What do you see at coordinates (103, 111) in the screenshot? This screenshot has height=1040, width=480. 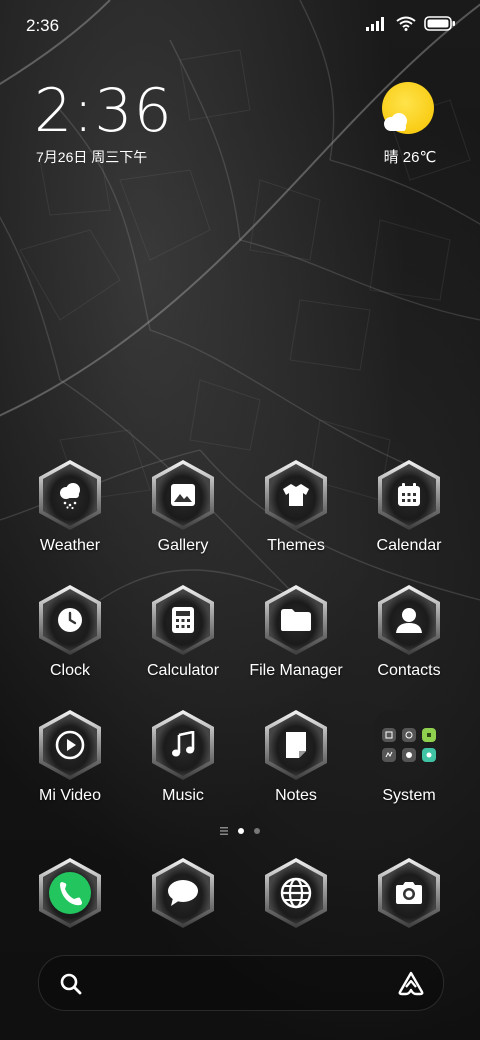 I see `clock-widget-time: 2:36` at bounding box center [103, 111].